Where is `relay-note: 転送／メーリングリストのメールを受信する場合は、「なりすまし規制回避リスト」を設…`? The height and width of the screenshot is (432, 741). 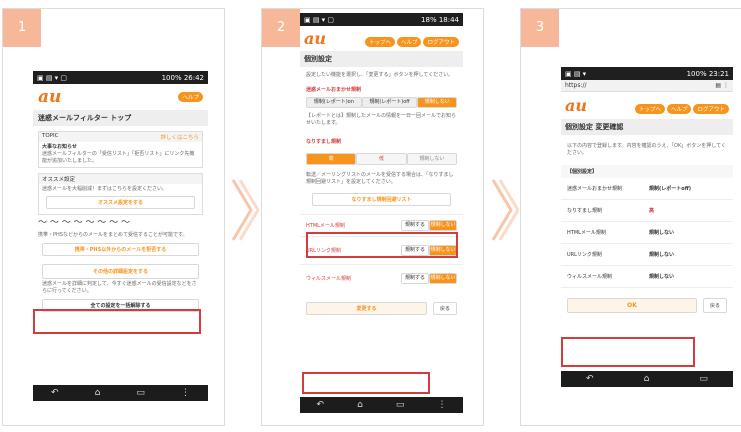 relay-note: 転送／メーリングリストのメールを受信する場合は、「なりすまし規制回避リスト」を設… is located at coordinates (380, 178).